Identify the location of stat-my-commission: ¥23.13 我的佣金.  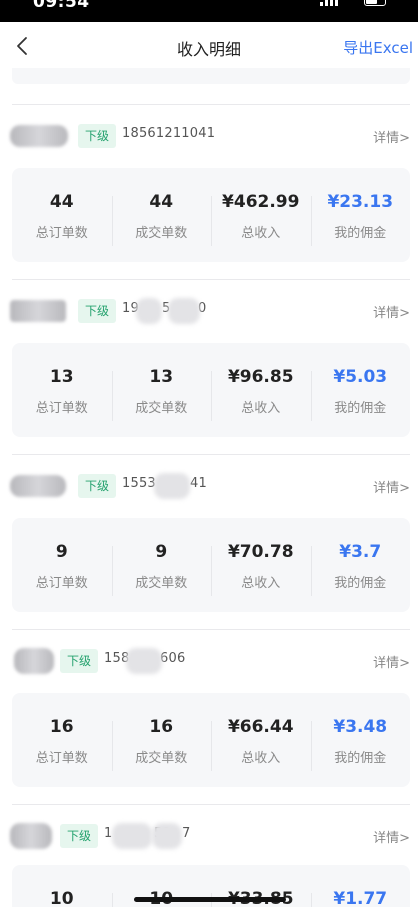
(360, 218).